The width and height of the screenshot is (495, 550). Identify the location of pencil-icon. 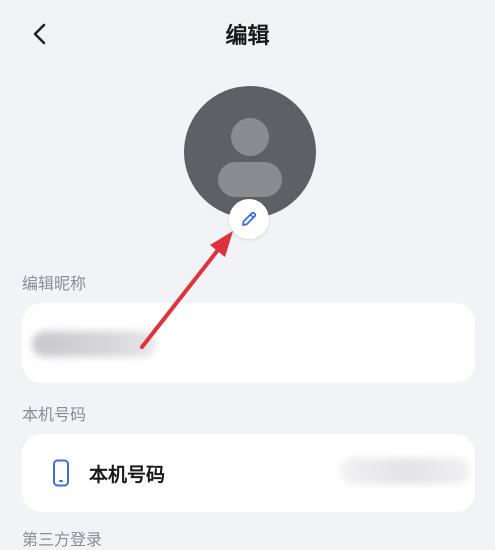
(249, 218).